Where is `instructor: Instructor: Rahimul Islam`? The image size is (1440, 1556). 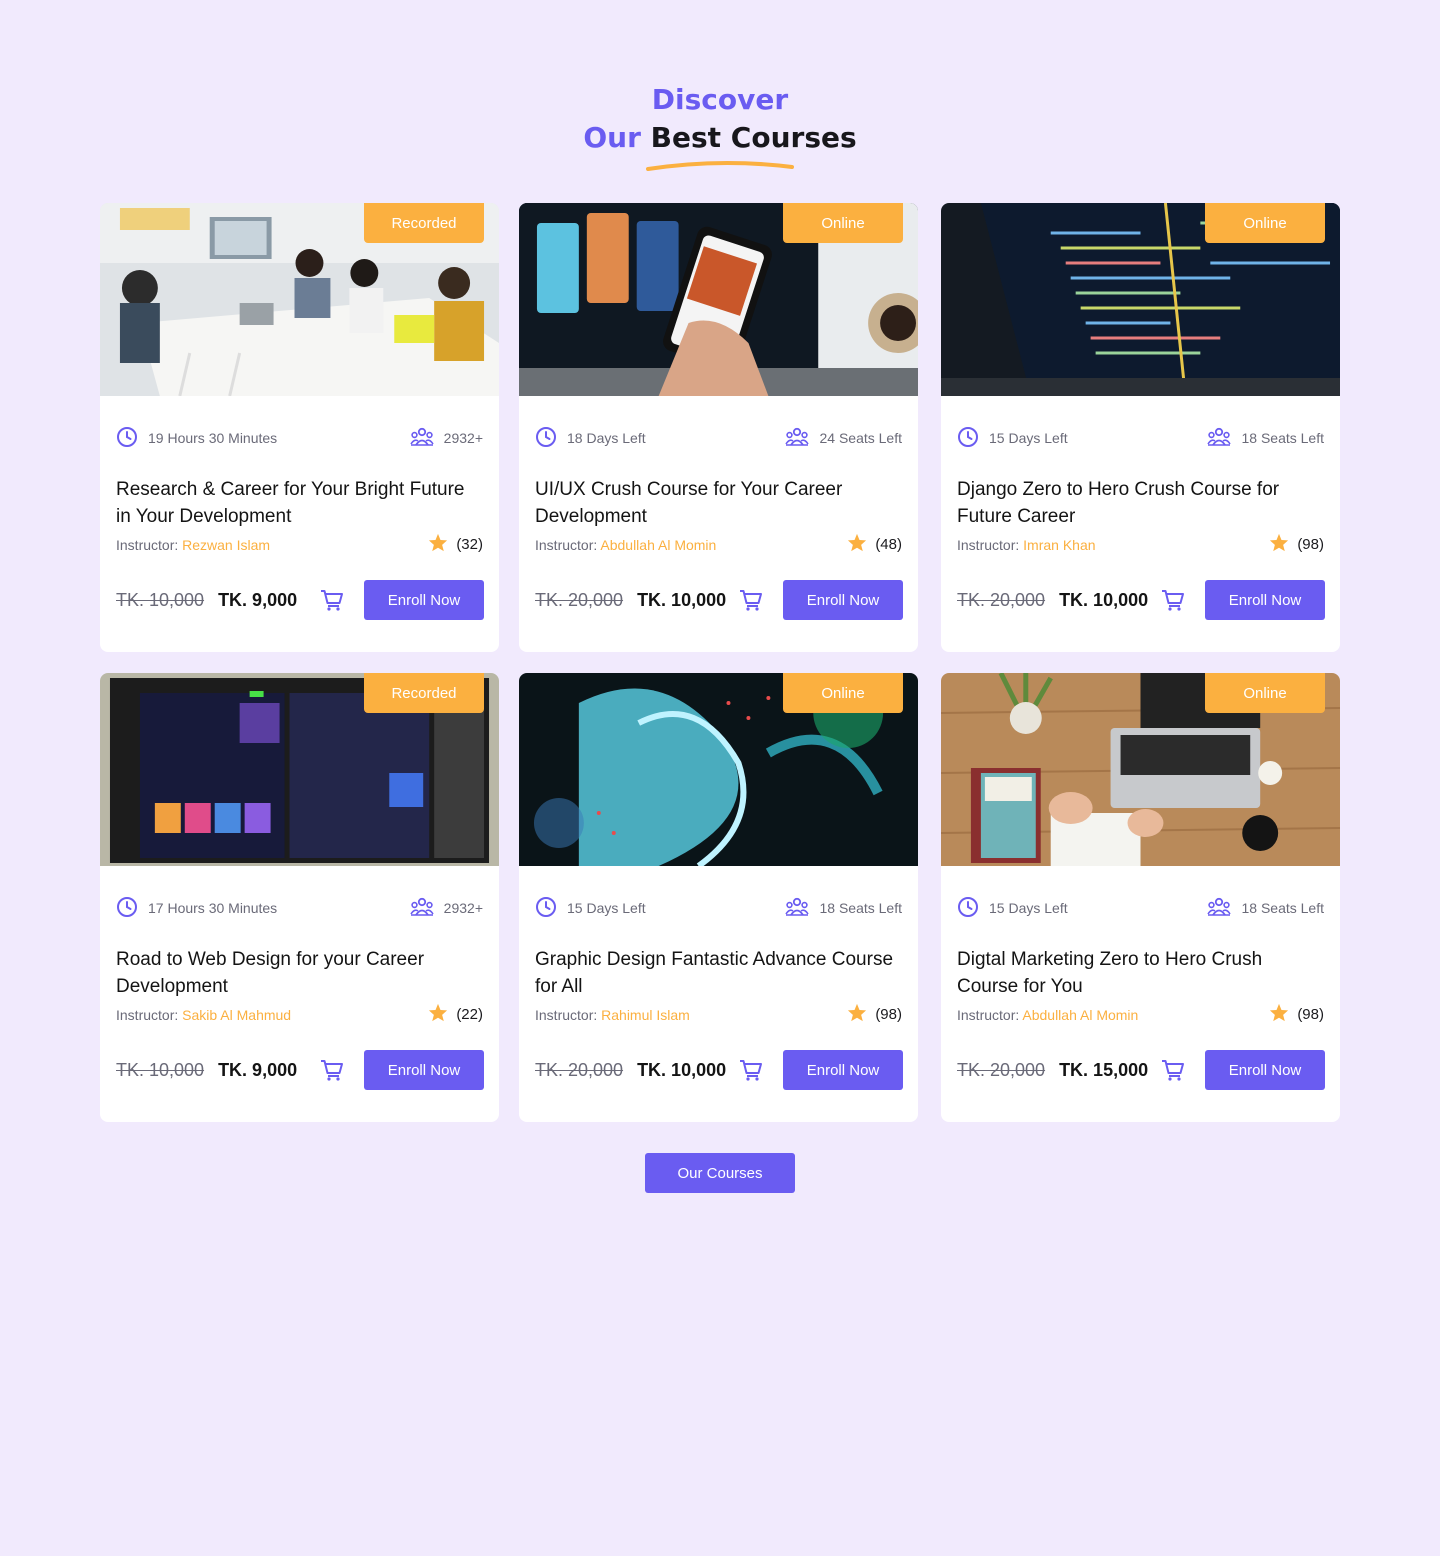 instructor: Instructor: Rahimul Islam is located at coordinates (612, 1015).